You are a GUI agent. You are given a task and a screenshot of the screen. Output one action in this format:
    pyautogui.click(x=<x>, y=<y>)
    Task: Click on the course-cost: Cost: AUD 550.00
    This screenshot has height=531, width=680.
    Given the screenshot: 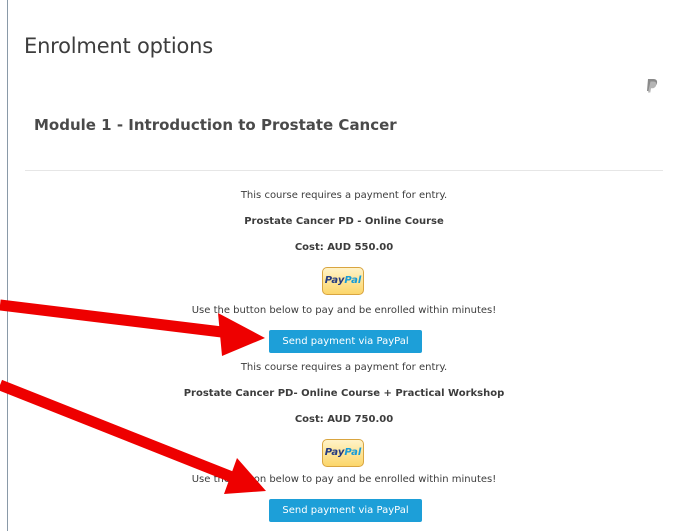 What is the action you would take?
    pyautogui.click(x=344, y=247)
    